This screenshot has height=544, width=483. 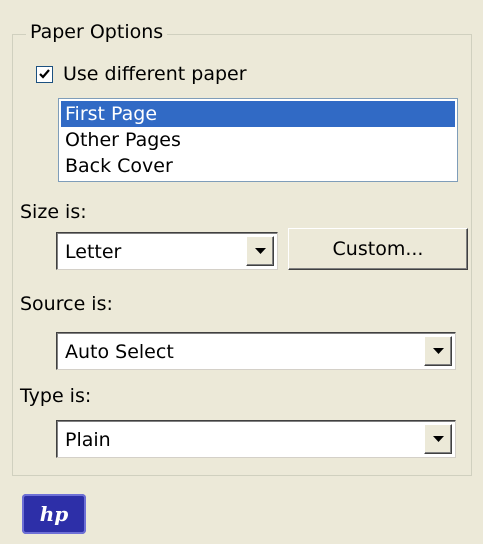 I want to click on use-different-paper-row: Use different paper, so click(x=141, y=74).